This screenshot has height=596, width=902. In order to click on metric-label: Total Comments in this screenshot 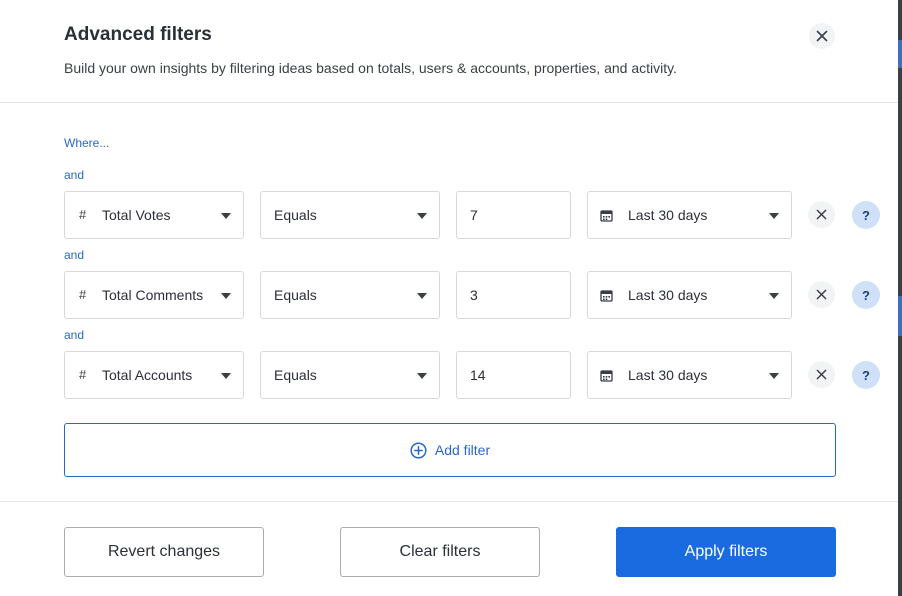, I will do `click(153, 295)`.